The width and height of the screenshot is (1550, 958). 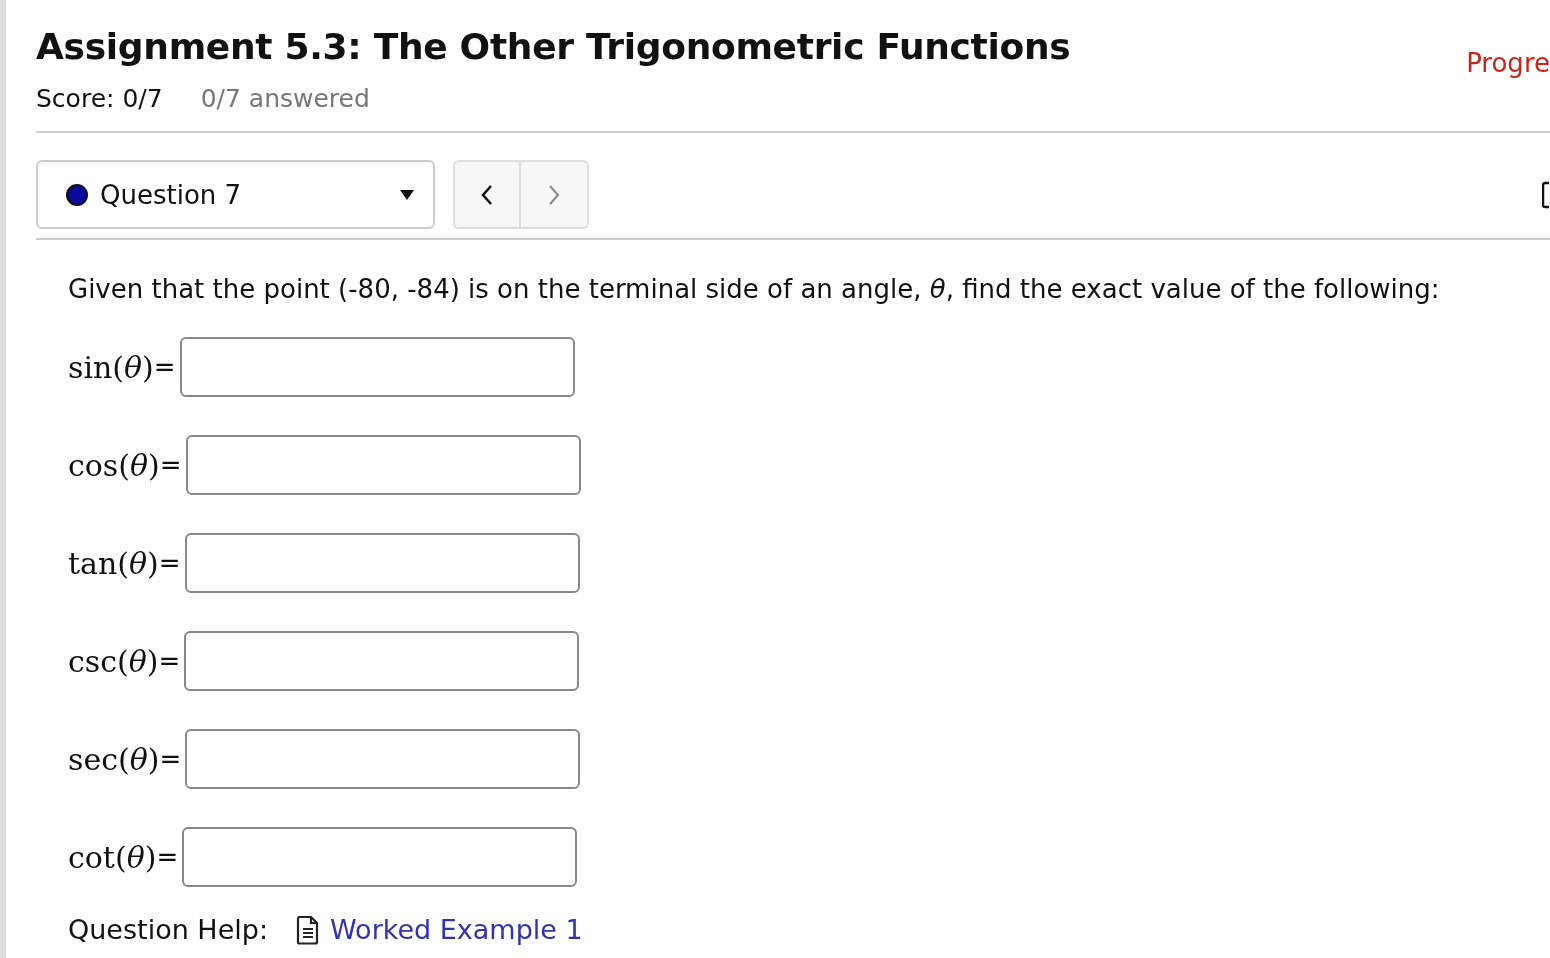 I want to click on function-label: sec(θ), so click(x=114, y=759).